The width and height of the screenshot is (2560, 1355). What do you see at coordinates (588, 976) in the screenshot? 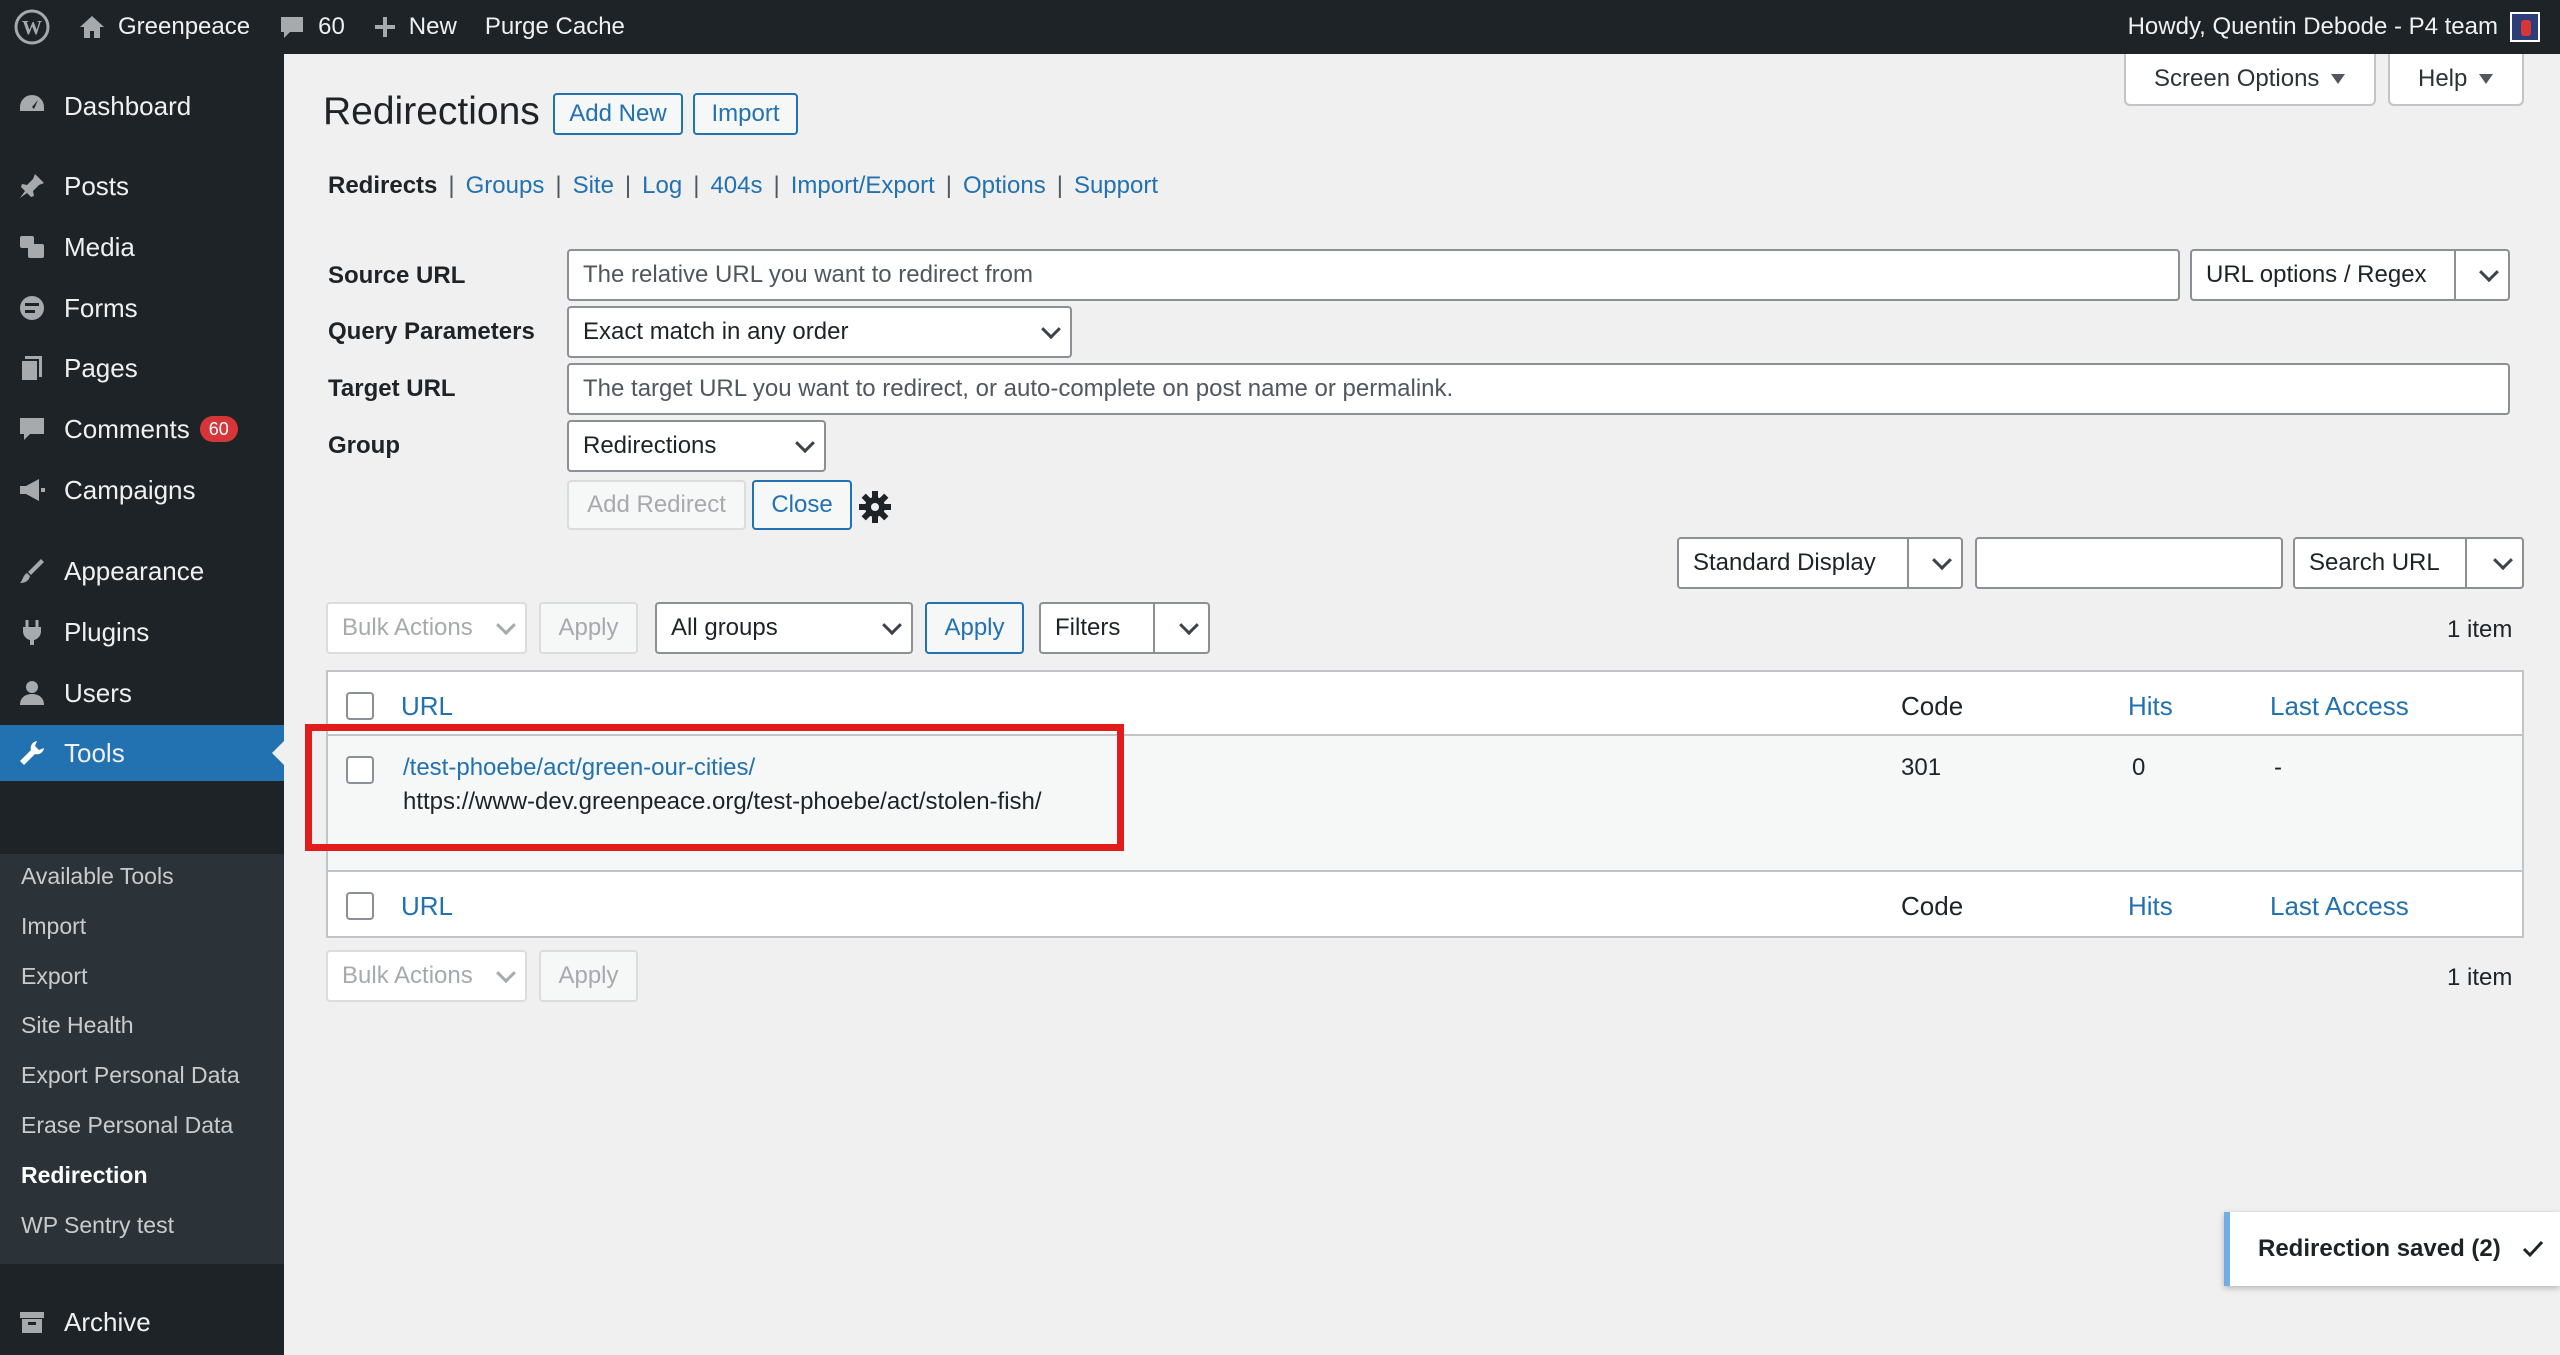
I see `bulk-apply-button-bottom: Apply` at bounding box center [588, 976].